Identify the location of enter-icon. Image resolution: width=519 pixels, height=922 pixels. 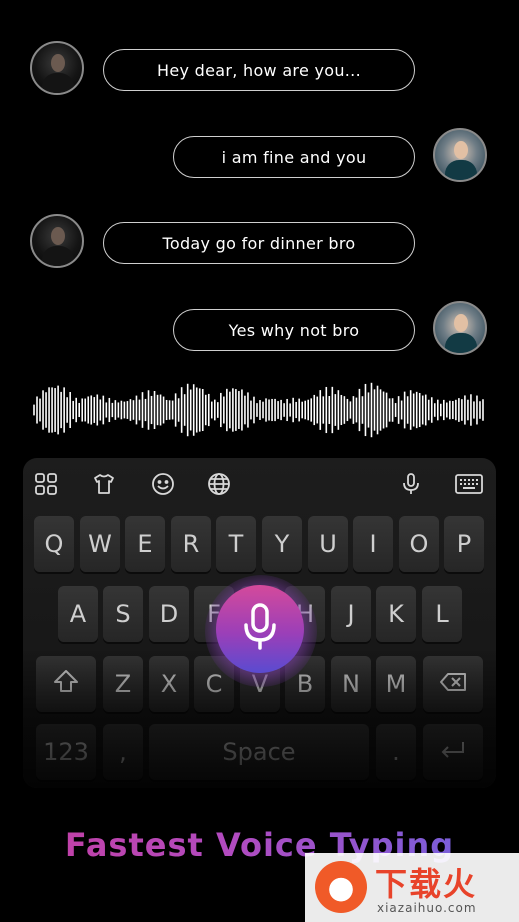
(453, 752).